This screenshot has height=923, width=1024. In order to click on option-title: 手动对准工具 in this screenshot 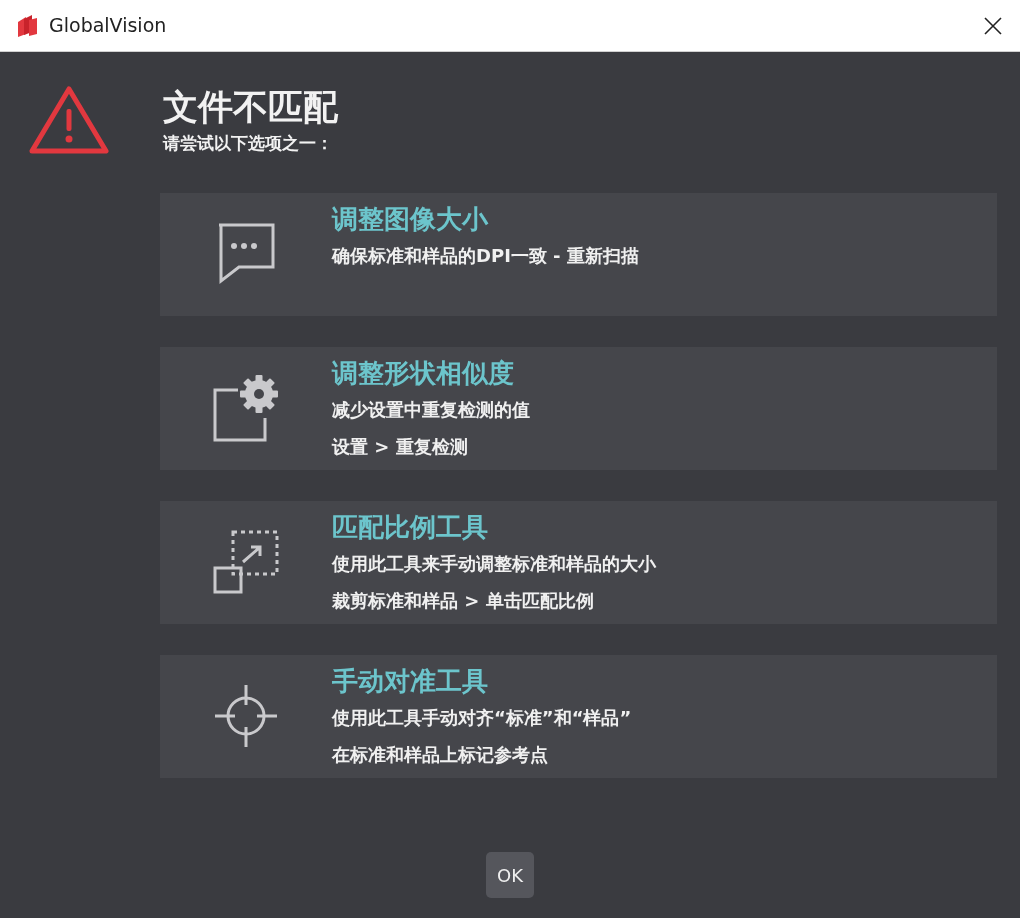, I will do `click(410, 681)`.